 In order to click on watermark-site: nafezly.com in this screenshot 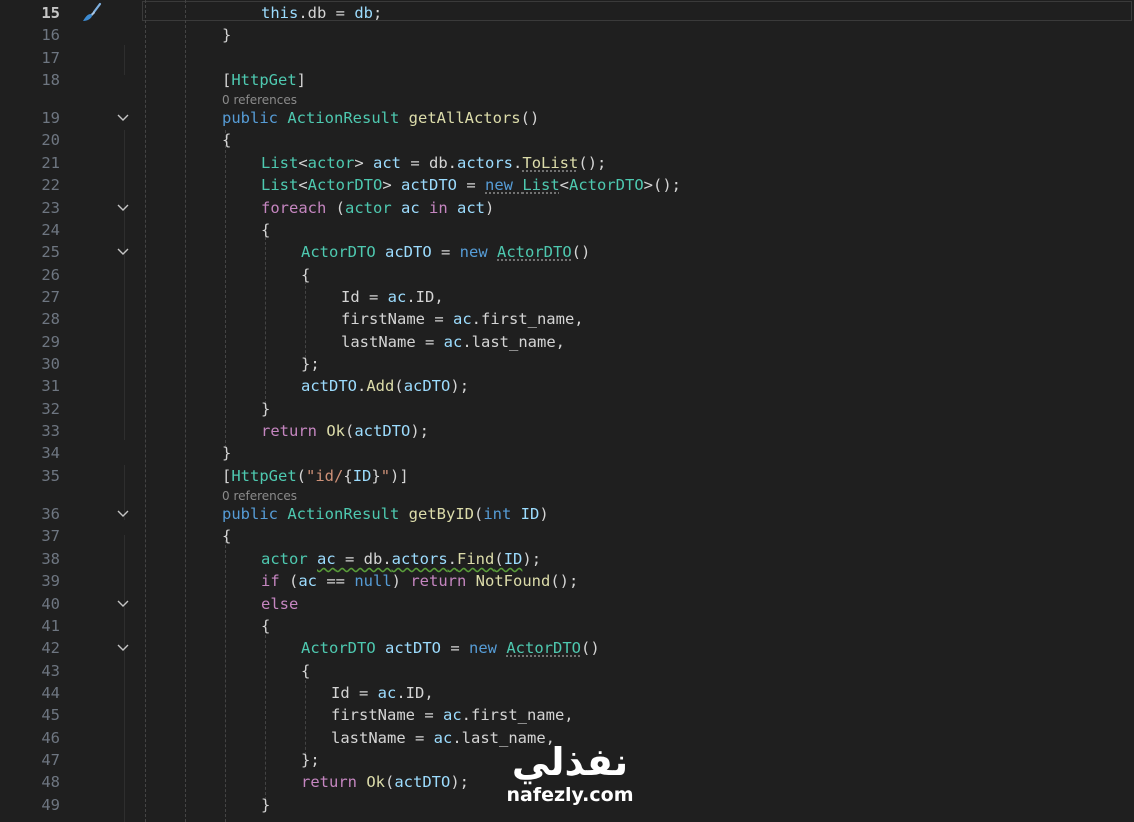, I will do `click(570, 795)`.